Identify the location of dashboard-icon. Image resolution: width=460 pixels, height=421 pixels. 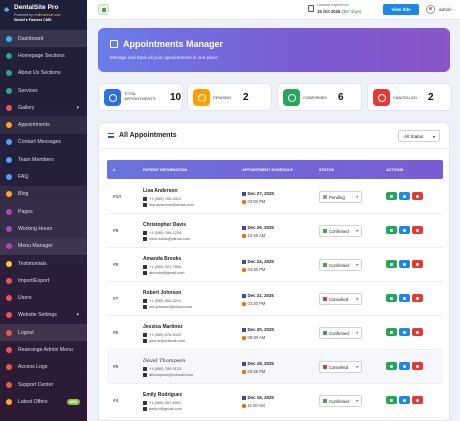
(9, 38).